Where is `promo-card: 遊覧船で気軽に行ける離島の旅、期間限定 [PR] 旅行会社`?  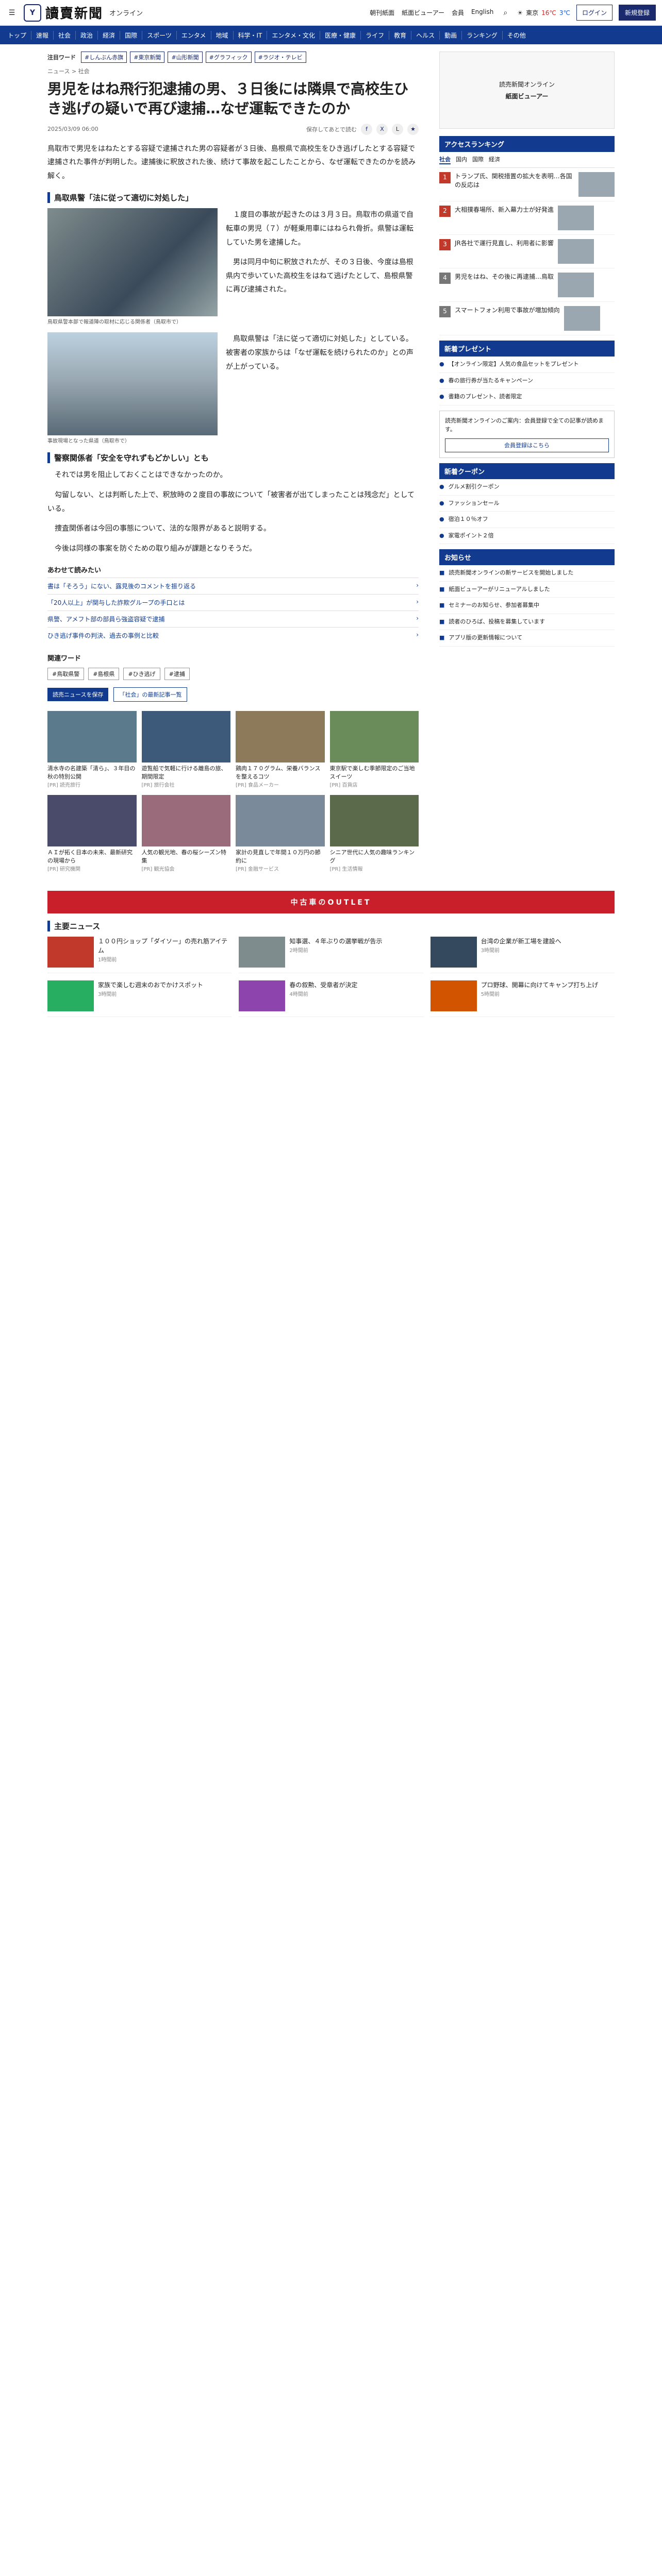 promo-card: 遊覧船で気軽に行ける離島の旅、期間限定 [PR] 旅行会社 is located at coordinates (185, 750).